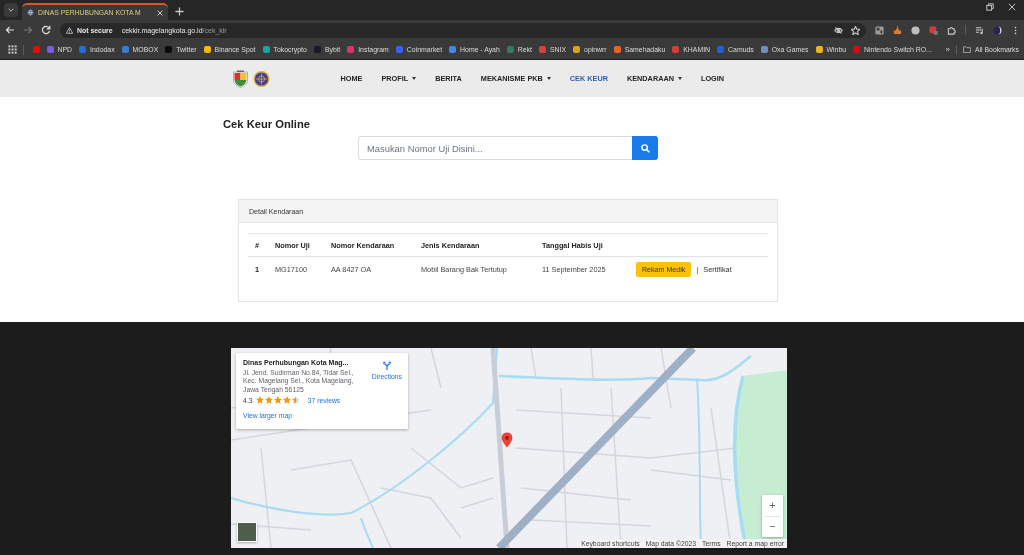 This screenshot has width=1024, height=555. Describe the element at coordinates (267, 124) in the screenshot. I see `page-title: Cek Keur Online` at that location.